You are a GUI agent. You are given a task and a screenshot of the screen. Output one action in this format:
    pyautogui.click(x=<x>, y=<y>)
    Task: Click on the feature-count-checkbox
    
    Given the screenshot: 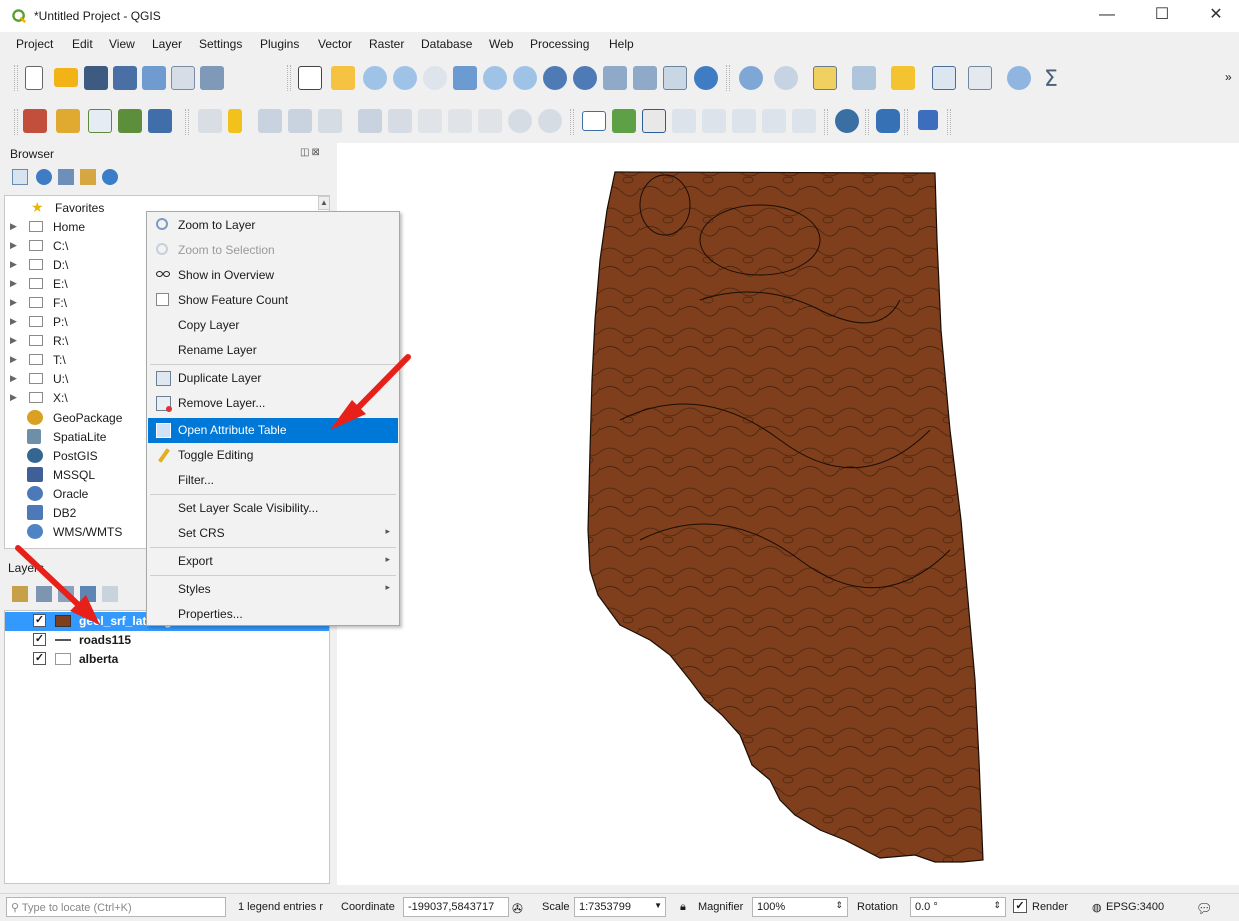 What is the action you would take?
    pyautogui.click(x=162, y=299)
    